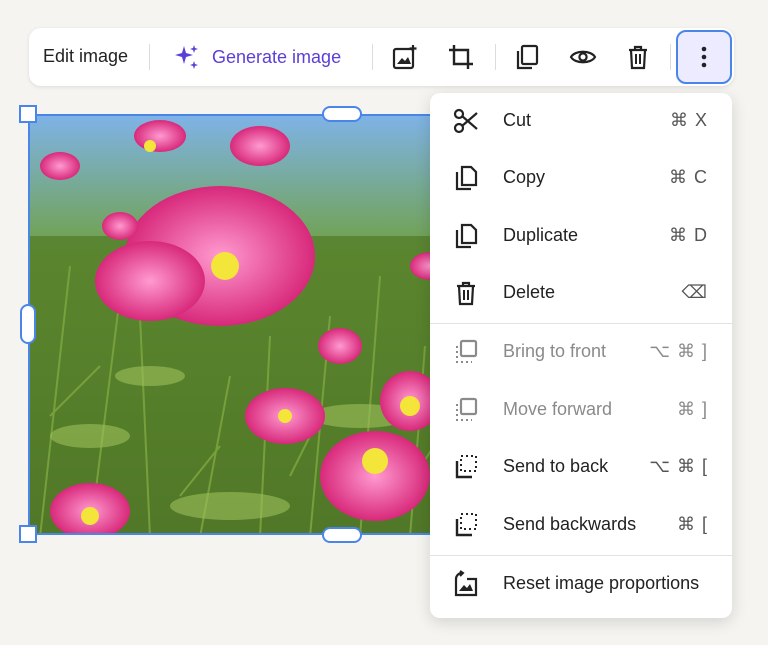  Describe the element at coordinates (466, 584) in the screenshot. I see `reset-proportions-icon` at that location.